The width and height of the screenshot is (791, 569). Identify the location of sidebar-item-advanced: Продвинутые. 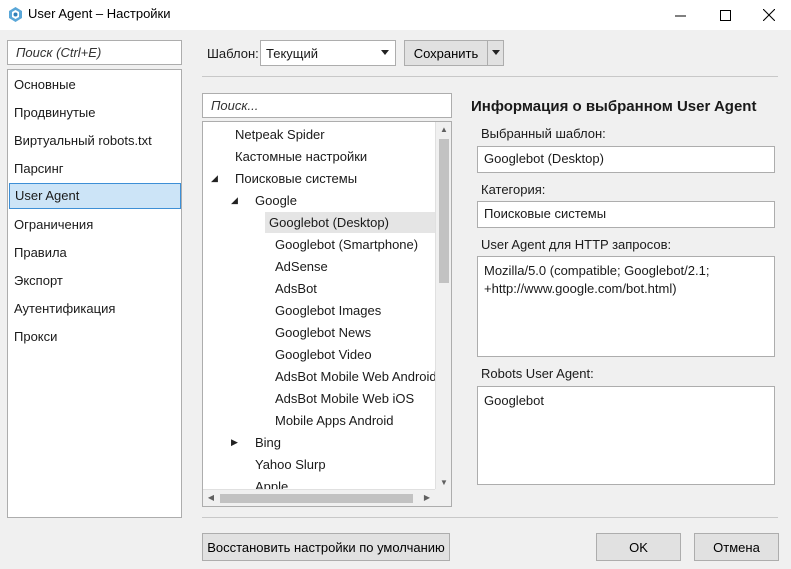
(95, 113).